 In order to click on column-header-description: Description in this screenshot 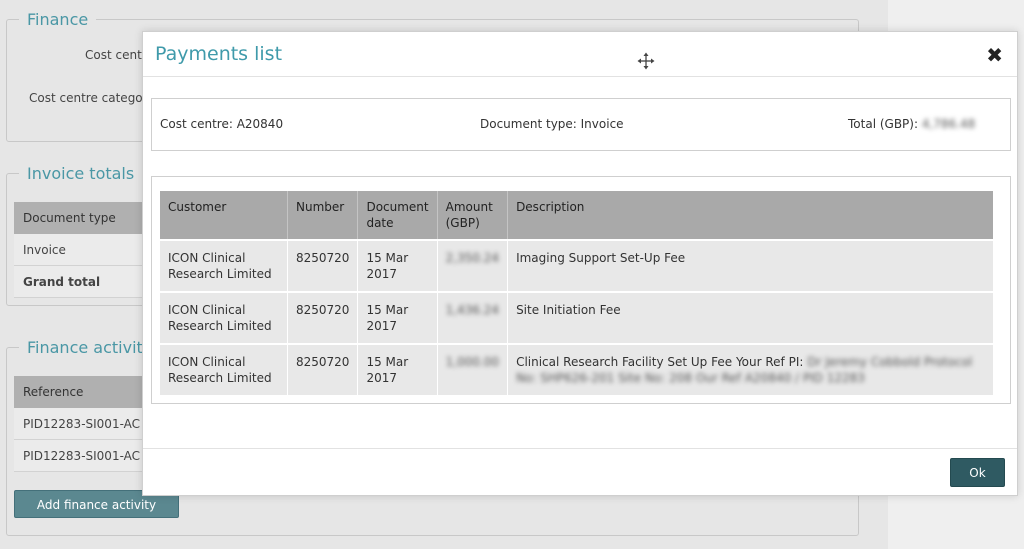, I will do `click(750, 215)`.